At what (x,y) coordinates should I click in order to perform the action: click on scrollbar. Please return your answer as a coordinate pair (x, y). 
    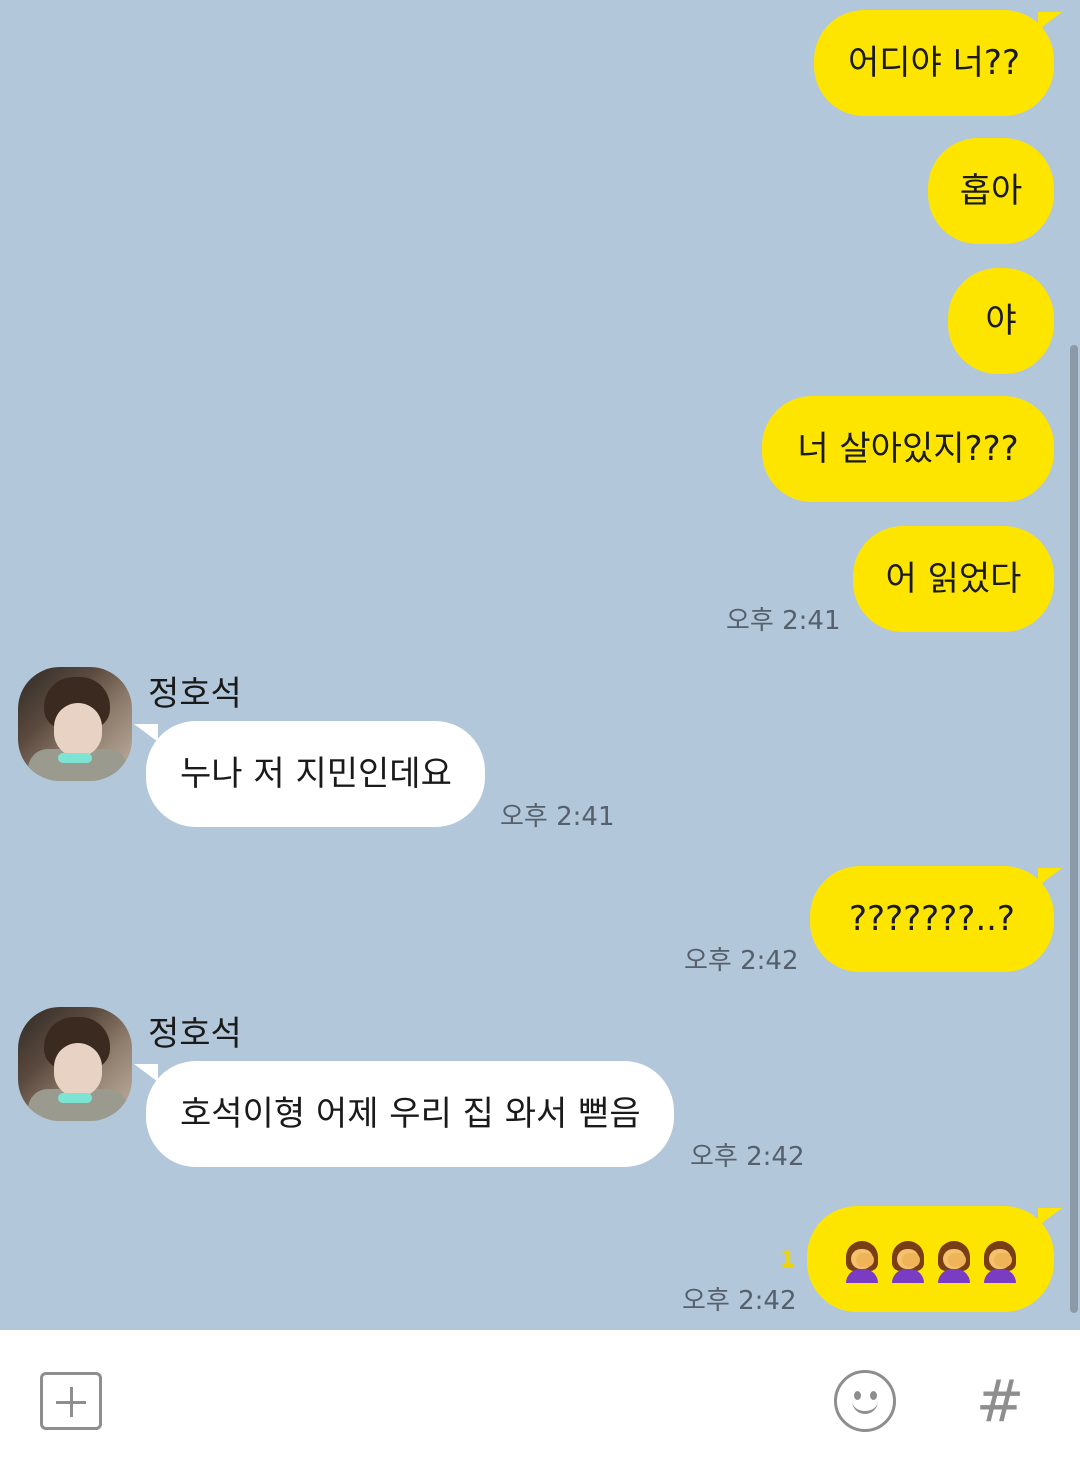
    Looking at the image, I should click on (1074, 829).